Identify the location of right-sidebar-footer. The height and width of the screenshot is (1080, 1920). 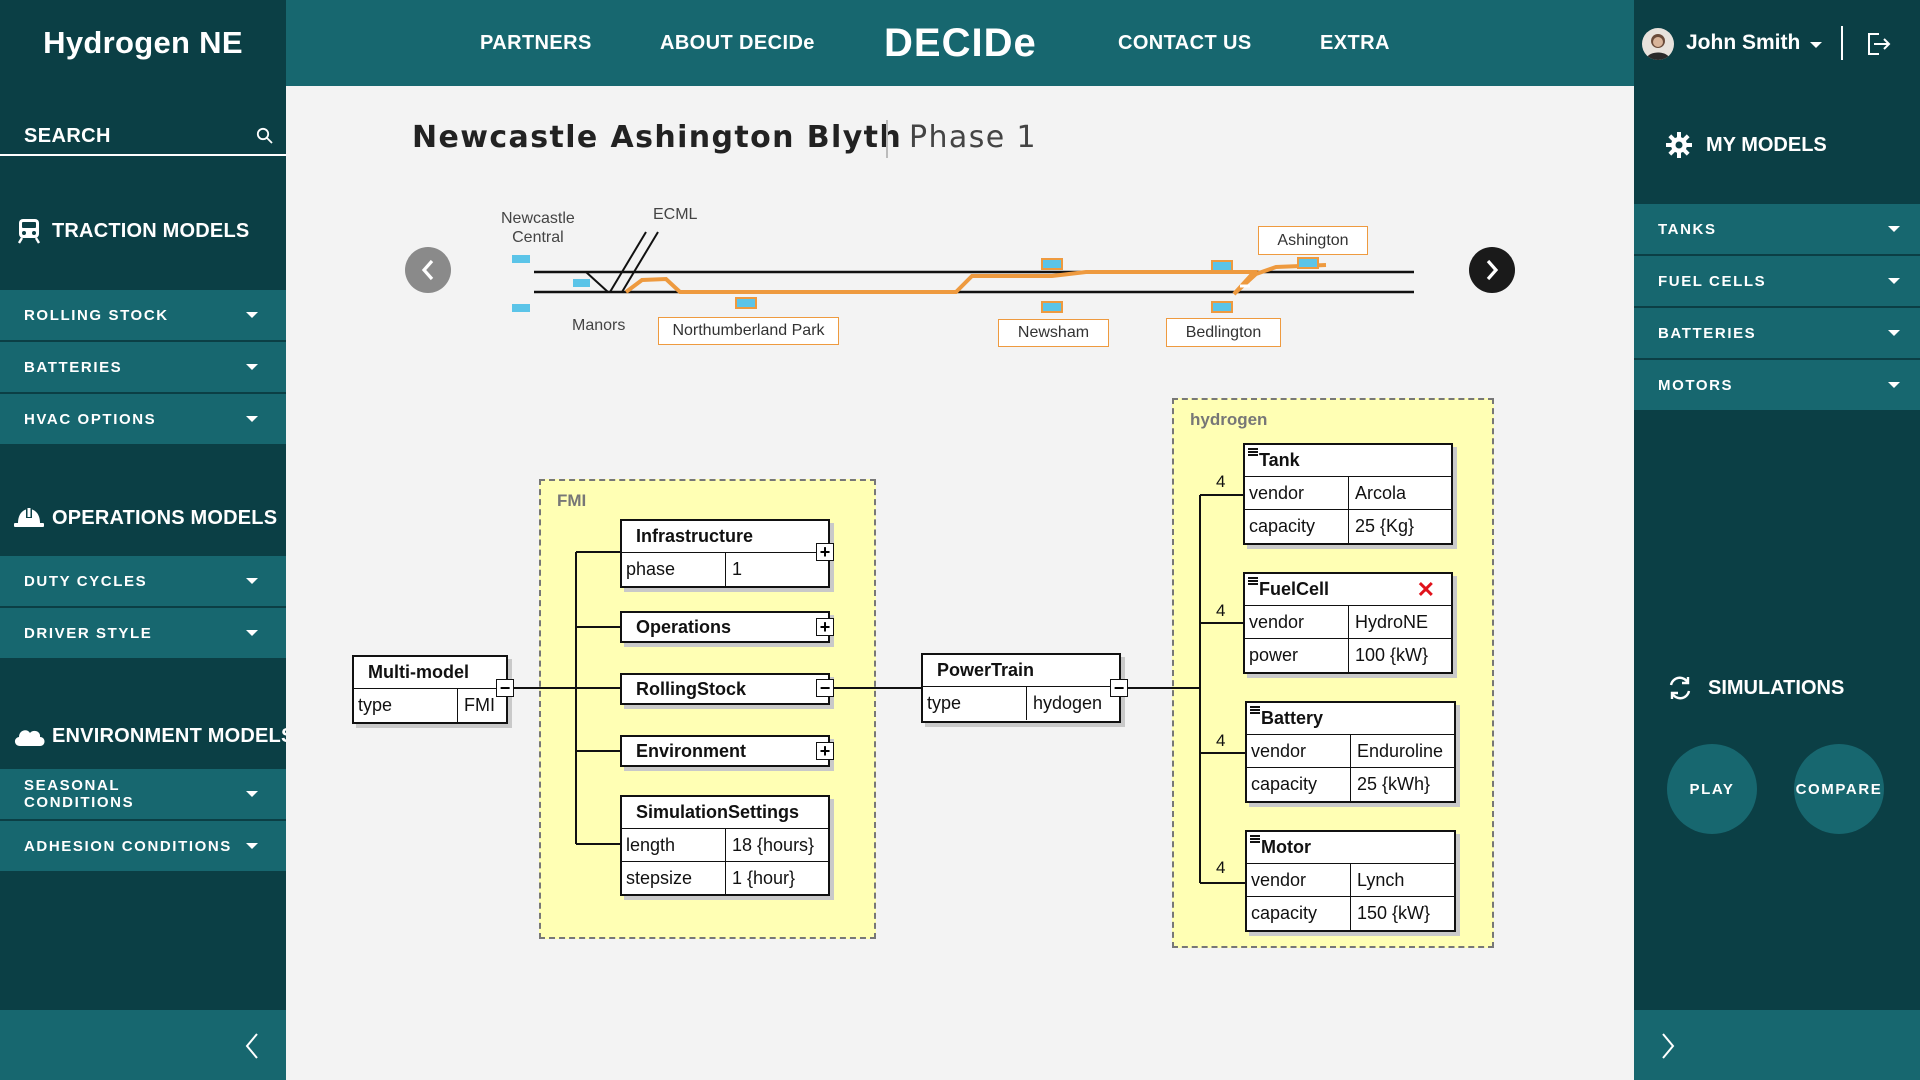
(1777, 1045).